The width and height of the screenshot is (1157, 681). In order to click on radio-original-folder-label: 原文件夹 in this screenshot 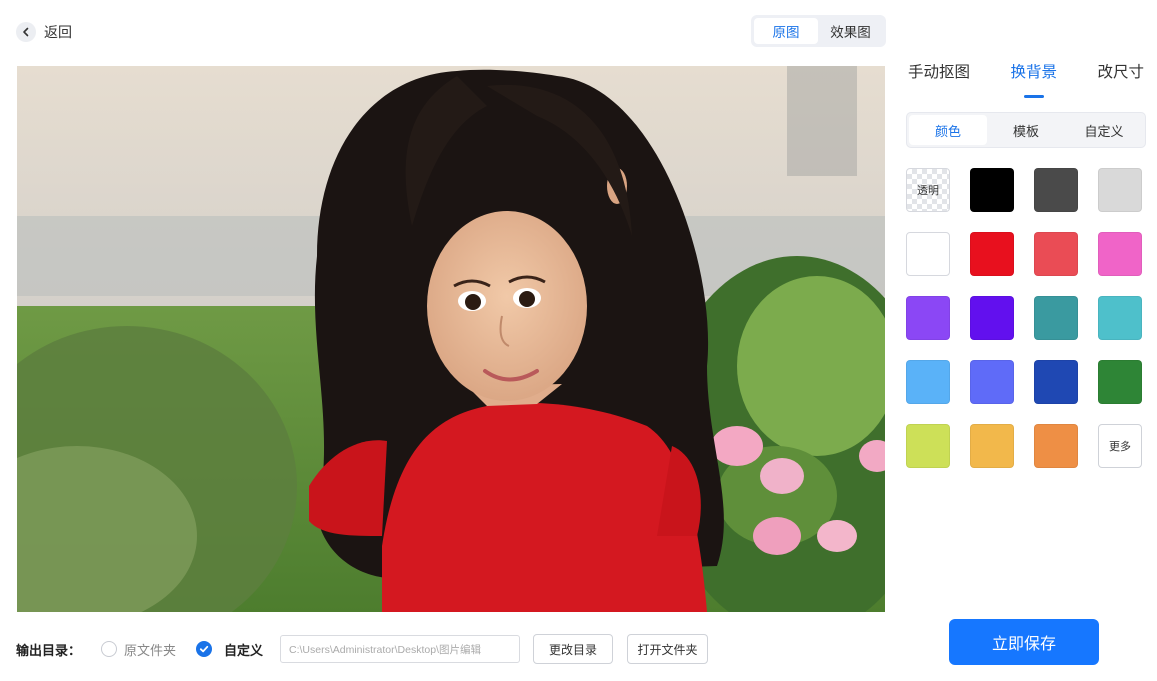, I will do `click(150, 649)`.